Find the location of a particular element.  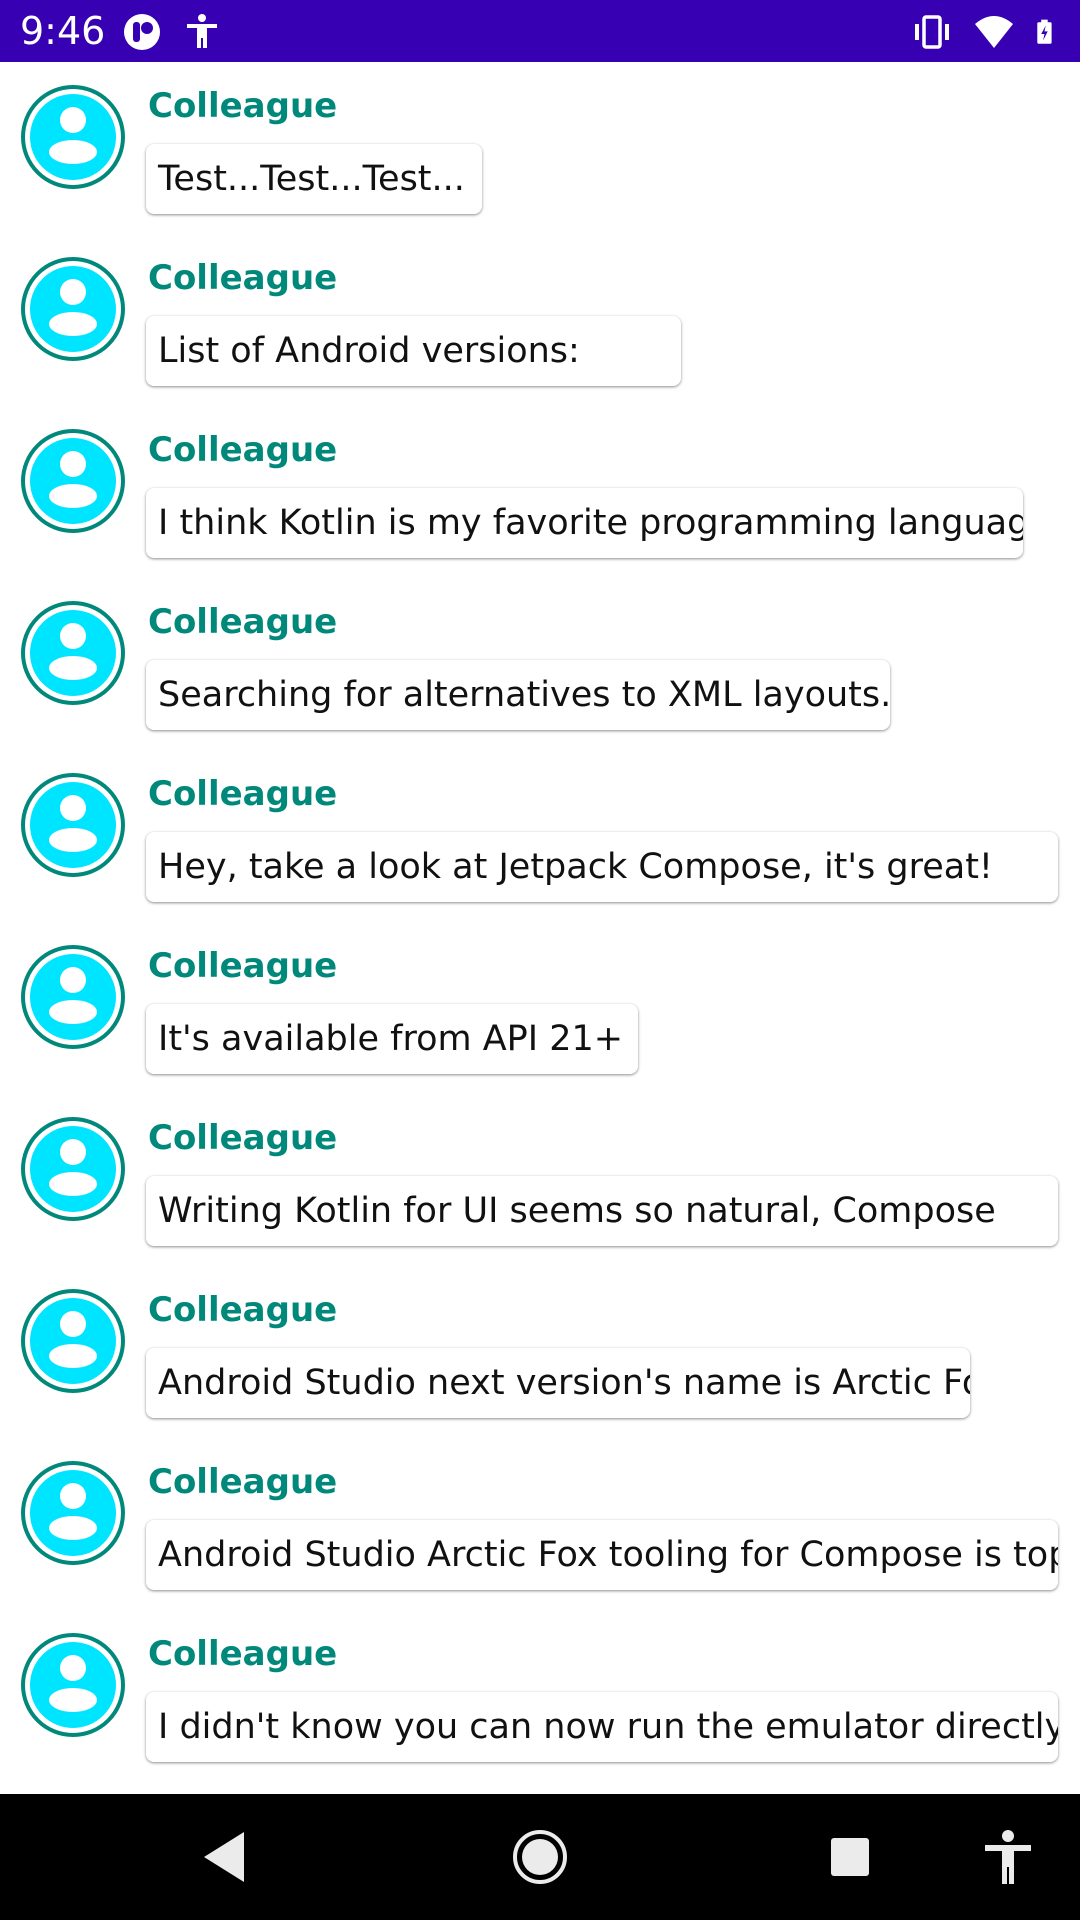

battery-charging-icon is located at coordinates (1044, 31).